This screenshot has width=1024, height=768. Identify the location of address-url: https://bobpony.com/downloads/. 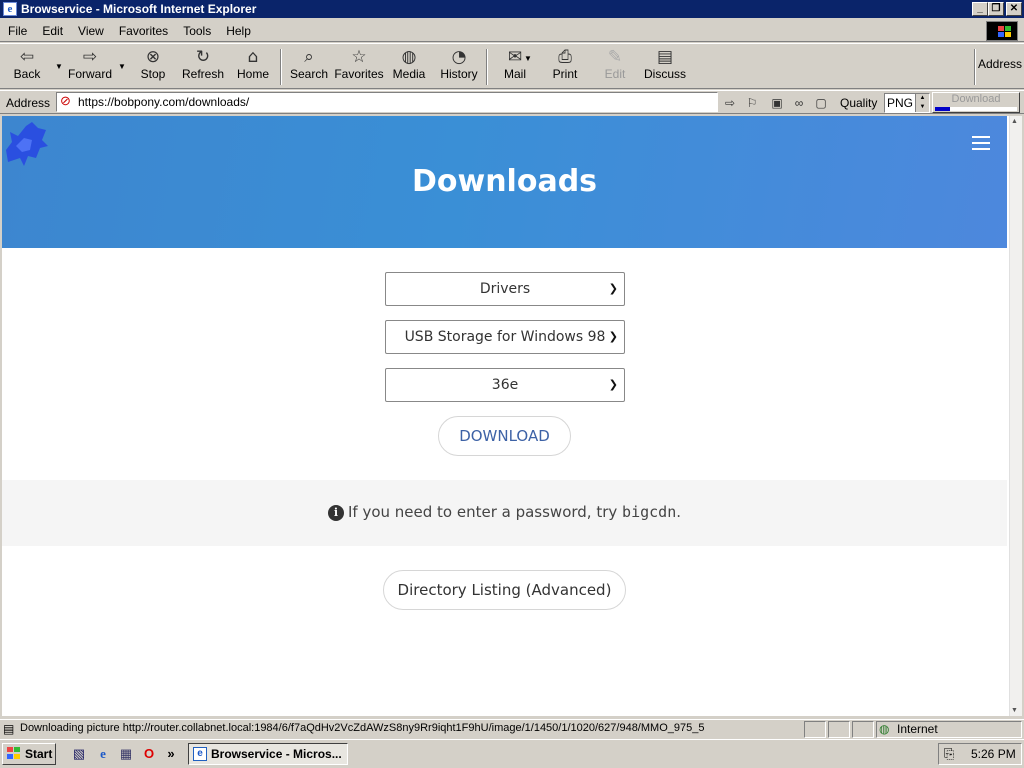
(164, 102).